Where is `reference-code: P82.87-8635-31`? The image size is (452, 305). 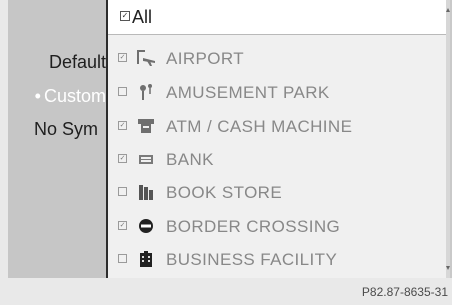
reference-code: P82.87-8635-31 is located at coordinates (404, 292).